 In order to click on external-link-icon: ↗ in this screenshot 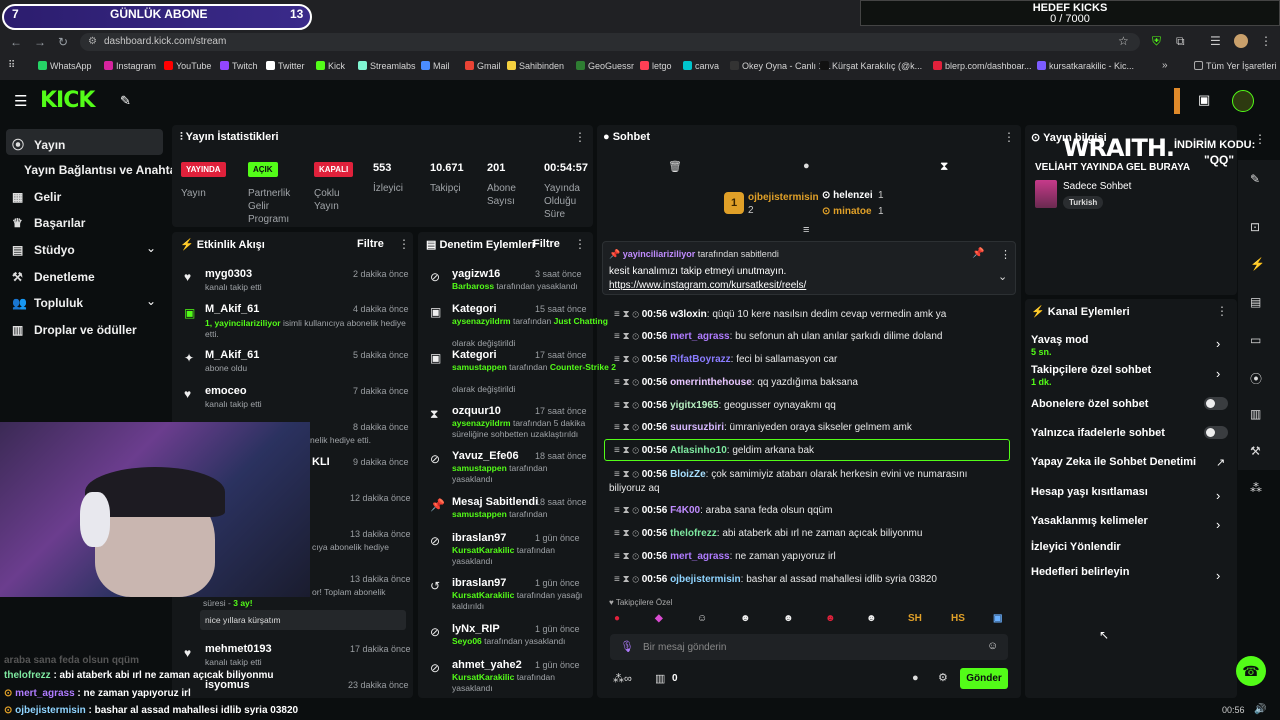, I will do `click(1220, 462)`.